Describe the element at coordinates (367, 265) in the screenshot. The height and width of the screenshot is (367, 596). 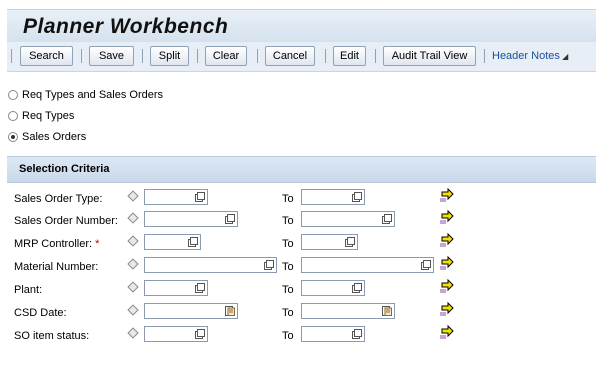
I see `material-number-to-input` at that location.